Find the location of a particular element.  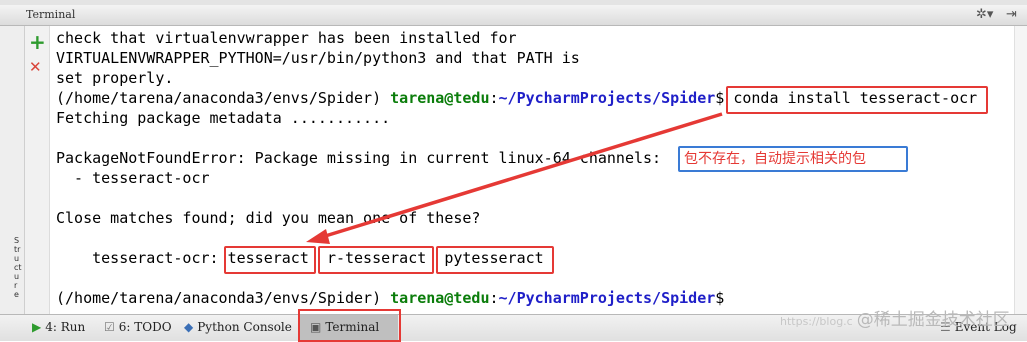

watermark-text: @稀土掘金技术社区 is located at coordinates (933, 320).